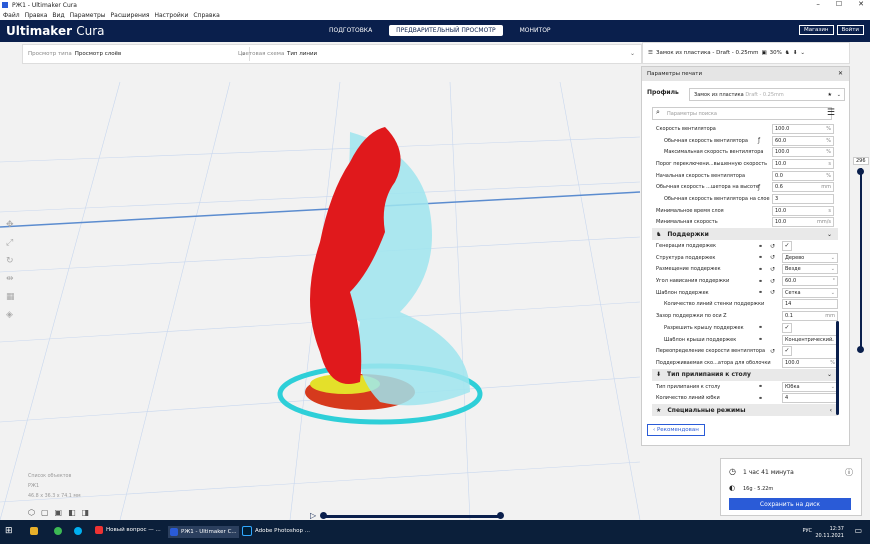 Image resolution: width=870 pixels, height=544 pixels. Describe the element at coordinates (732, 471) in the screenshot. I see `clock-icon: ◷` at that location.